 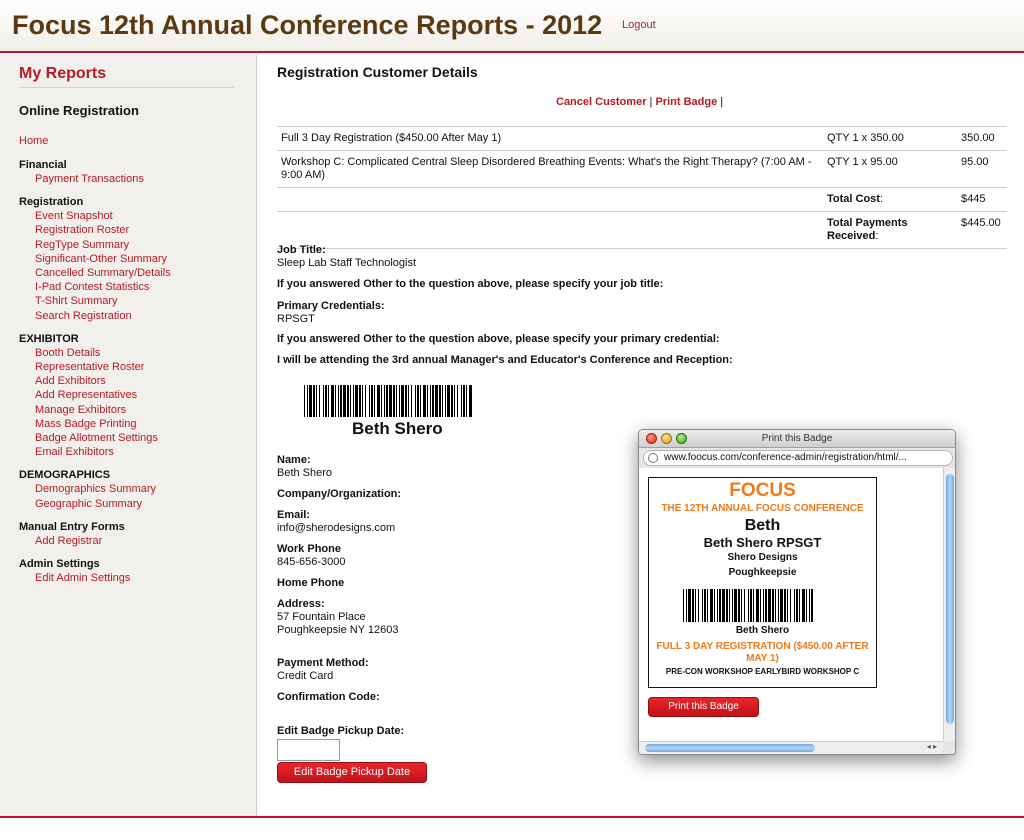 I want to click on item-qty: QTY 1 x 350.00, so click(x=890, y=138).